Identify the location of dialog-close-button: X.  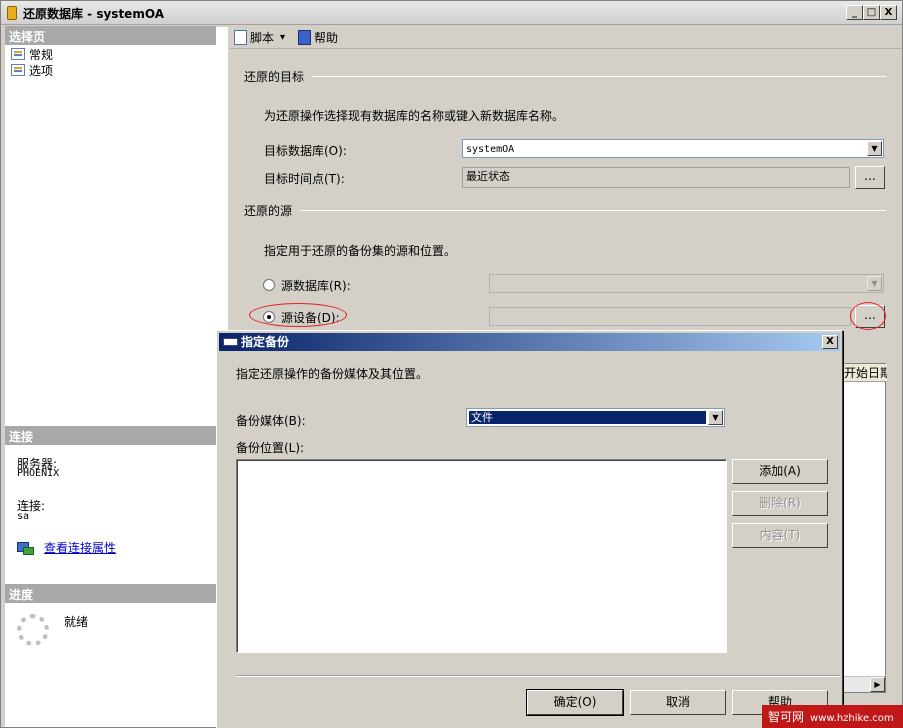
(830, 342).